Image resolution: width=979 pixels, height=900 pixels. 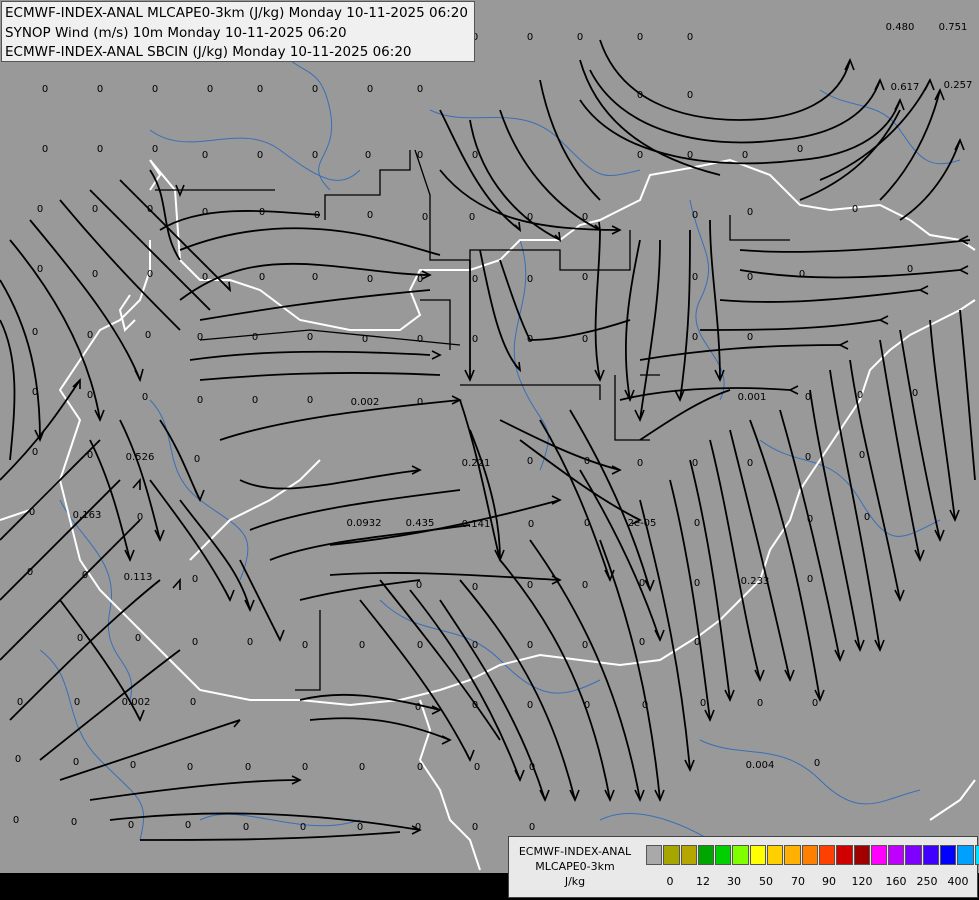 I want to click on legend-title: ECMWF-INDEX-ANAL MLCAPE0-3km J/kg, so click(x=575, y=866).